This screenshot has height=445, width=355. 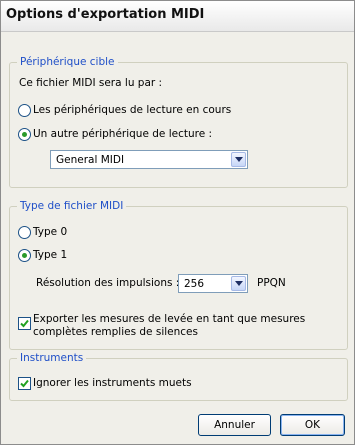 What do you see at coordinates (72, 206) in the screenshot?
I see `file-type-group-legend: Type de fichier MIDI` at bounding box center [72, 206].